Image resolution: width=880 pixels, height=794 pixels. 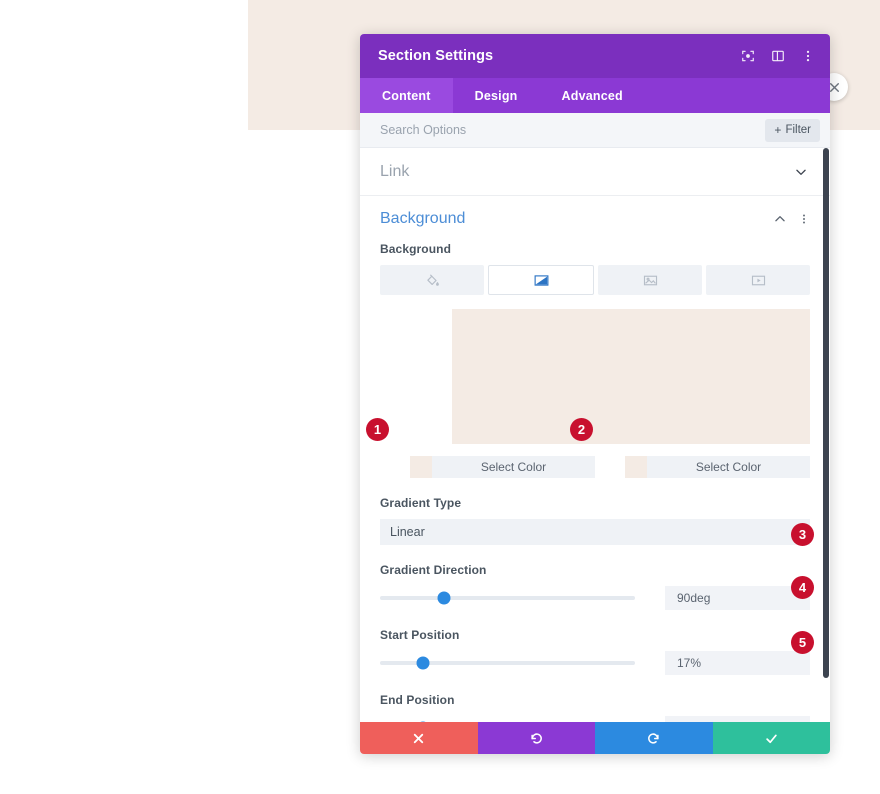 I want to click on redo-icon, so click(x=653, y=738).